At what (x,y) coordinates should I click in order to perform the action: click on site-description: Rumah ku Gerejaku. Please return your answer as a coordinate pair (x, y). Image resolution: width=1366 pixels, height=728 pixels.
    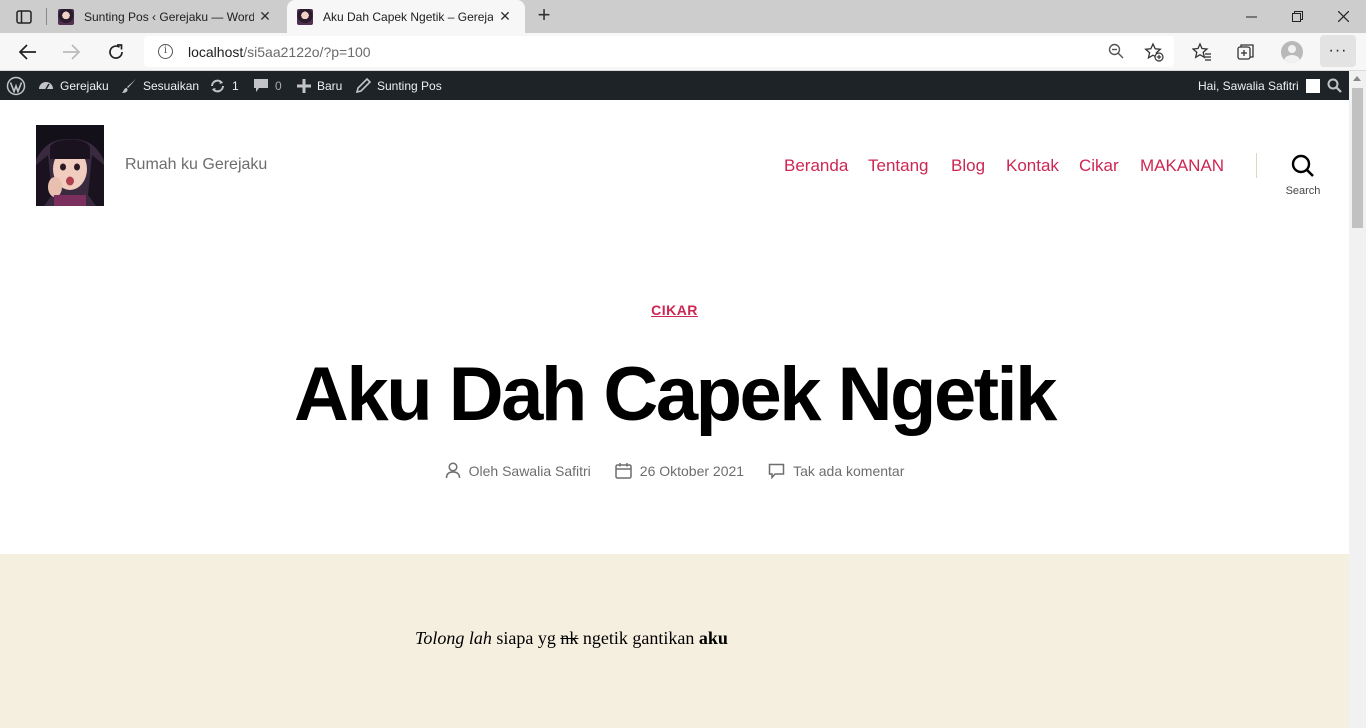
    Looking at the image, I should click on (196, 164).